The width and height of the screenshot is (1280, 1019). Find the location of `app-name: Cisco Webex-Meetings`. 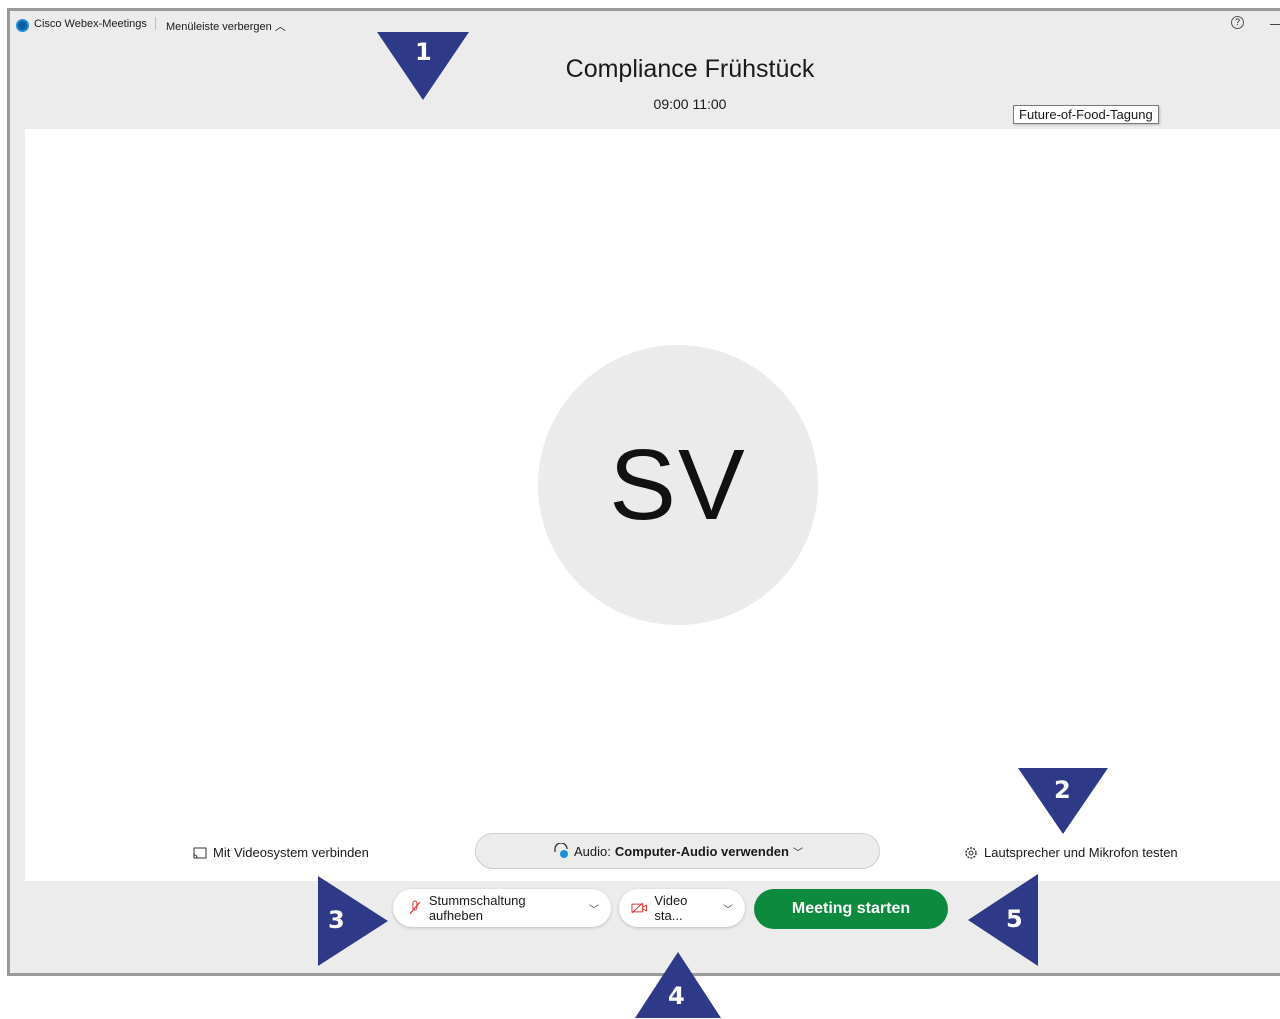

app-name: Cisco Webex-Meetings is located at coordinates (90, 24).